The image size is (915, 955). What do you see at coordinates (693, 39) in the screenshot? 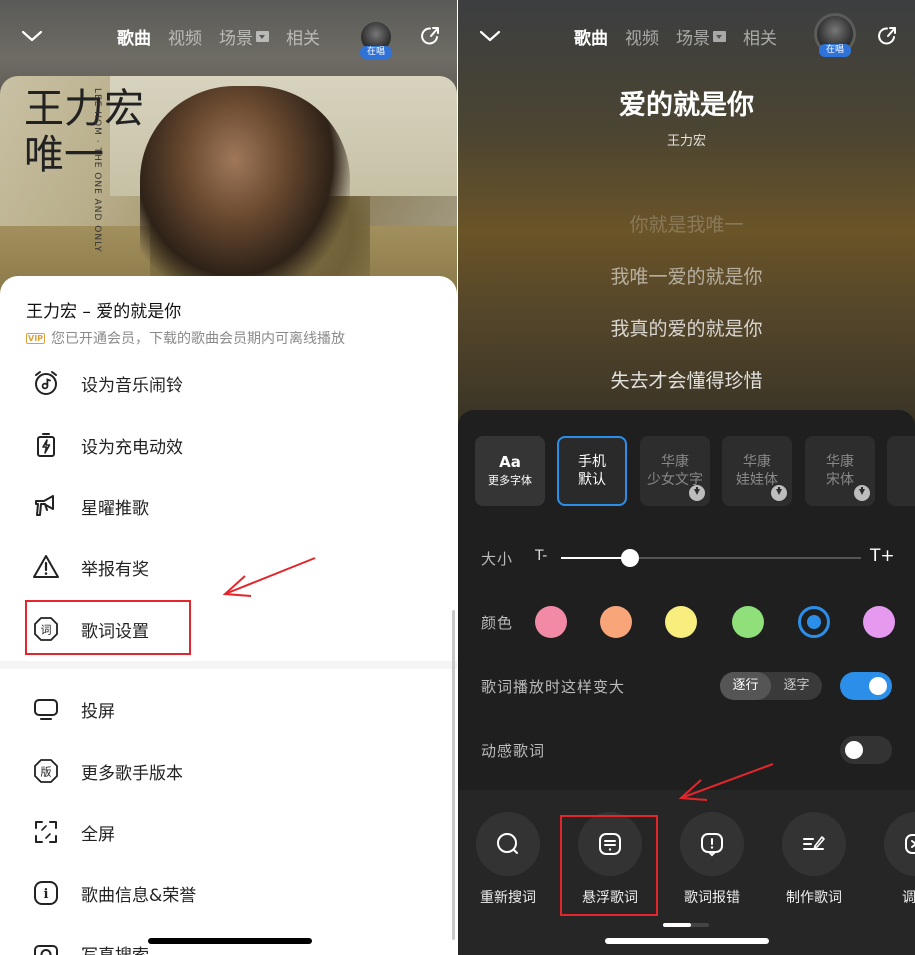
I see `tab-scene-label: 场景` at bounding box center [693, 39].